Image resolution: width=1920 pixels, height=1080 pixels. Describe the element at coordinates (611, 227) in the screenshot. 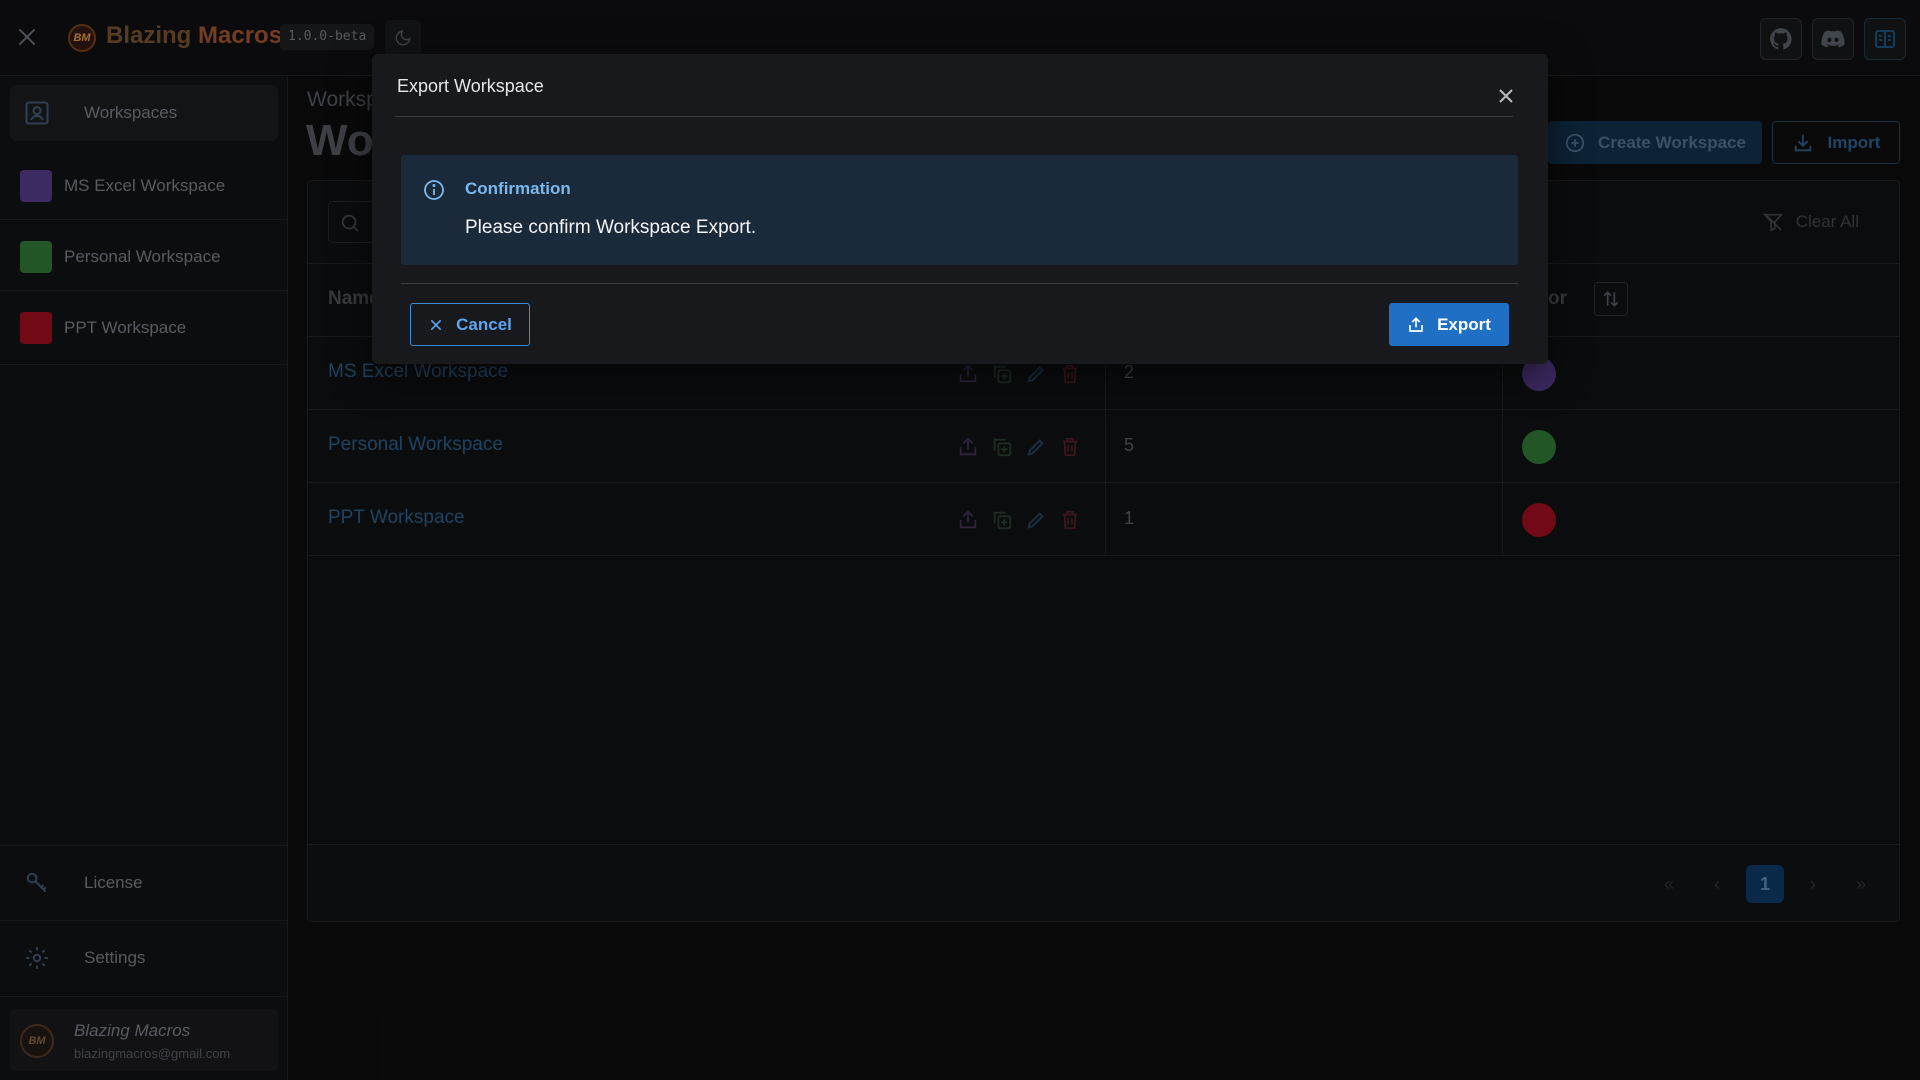

I see `message-text: Please confirm Workspace Export.` at that location.